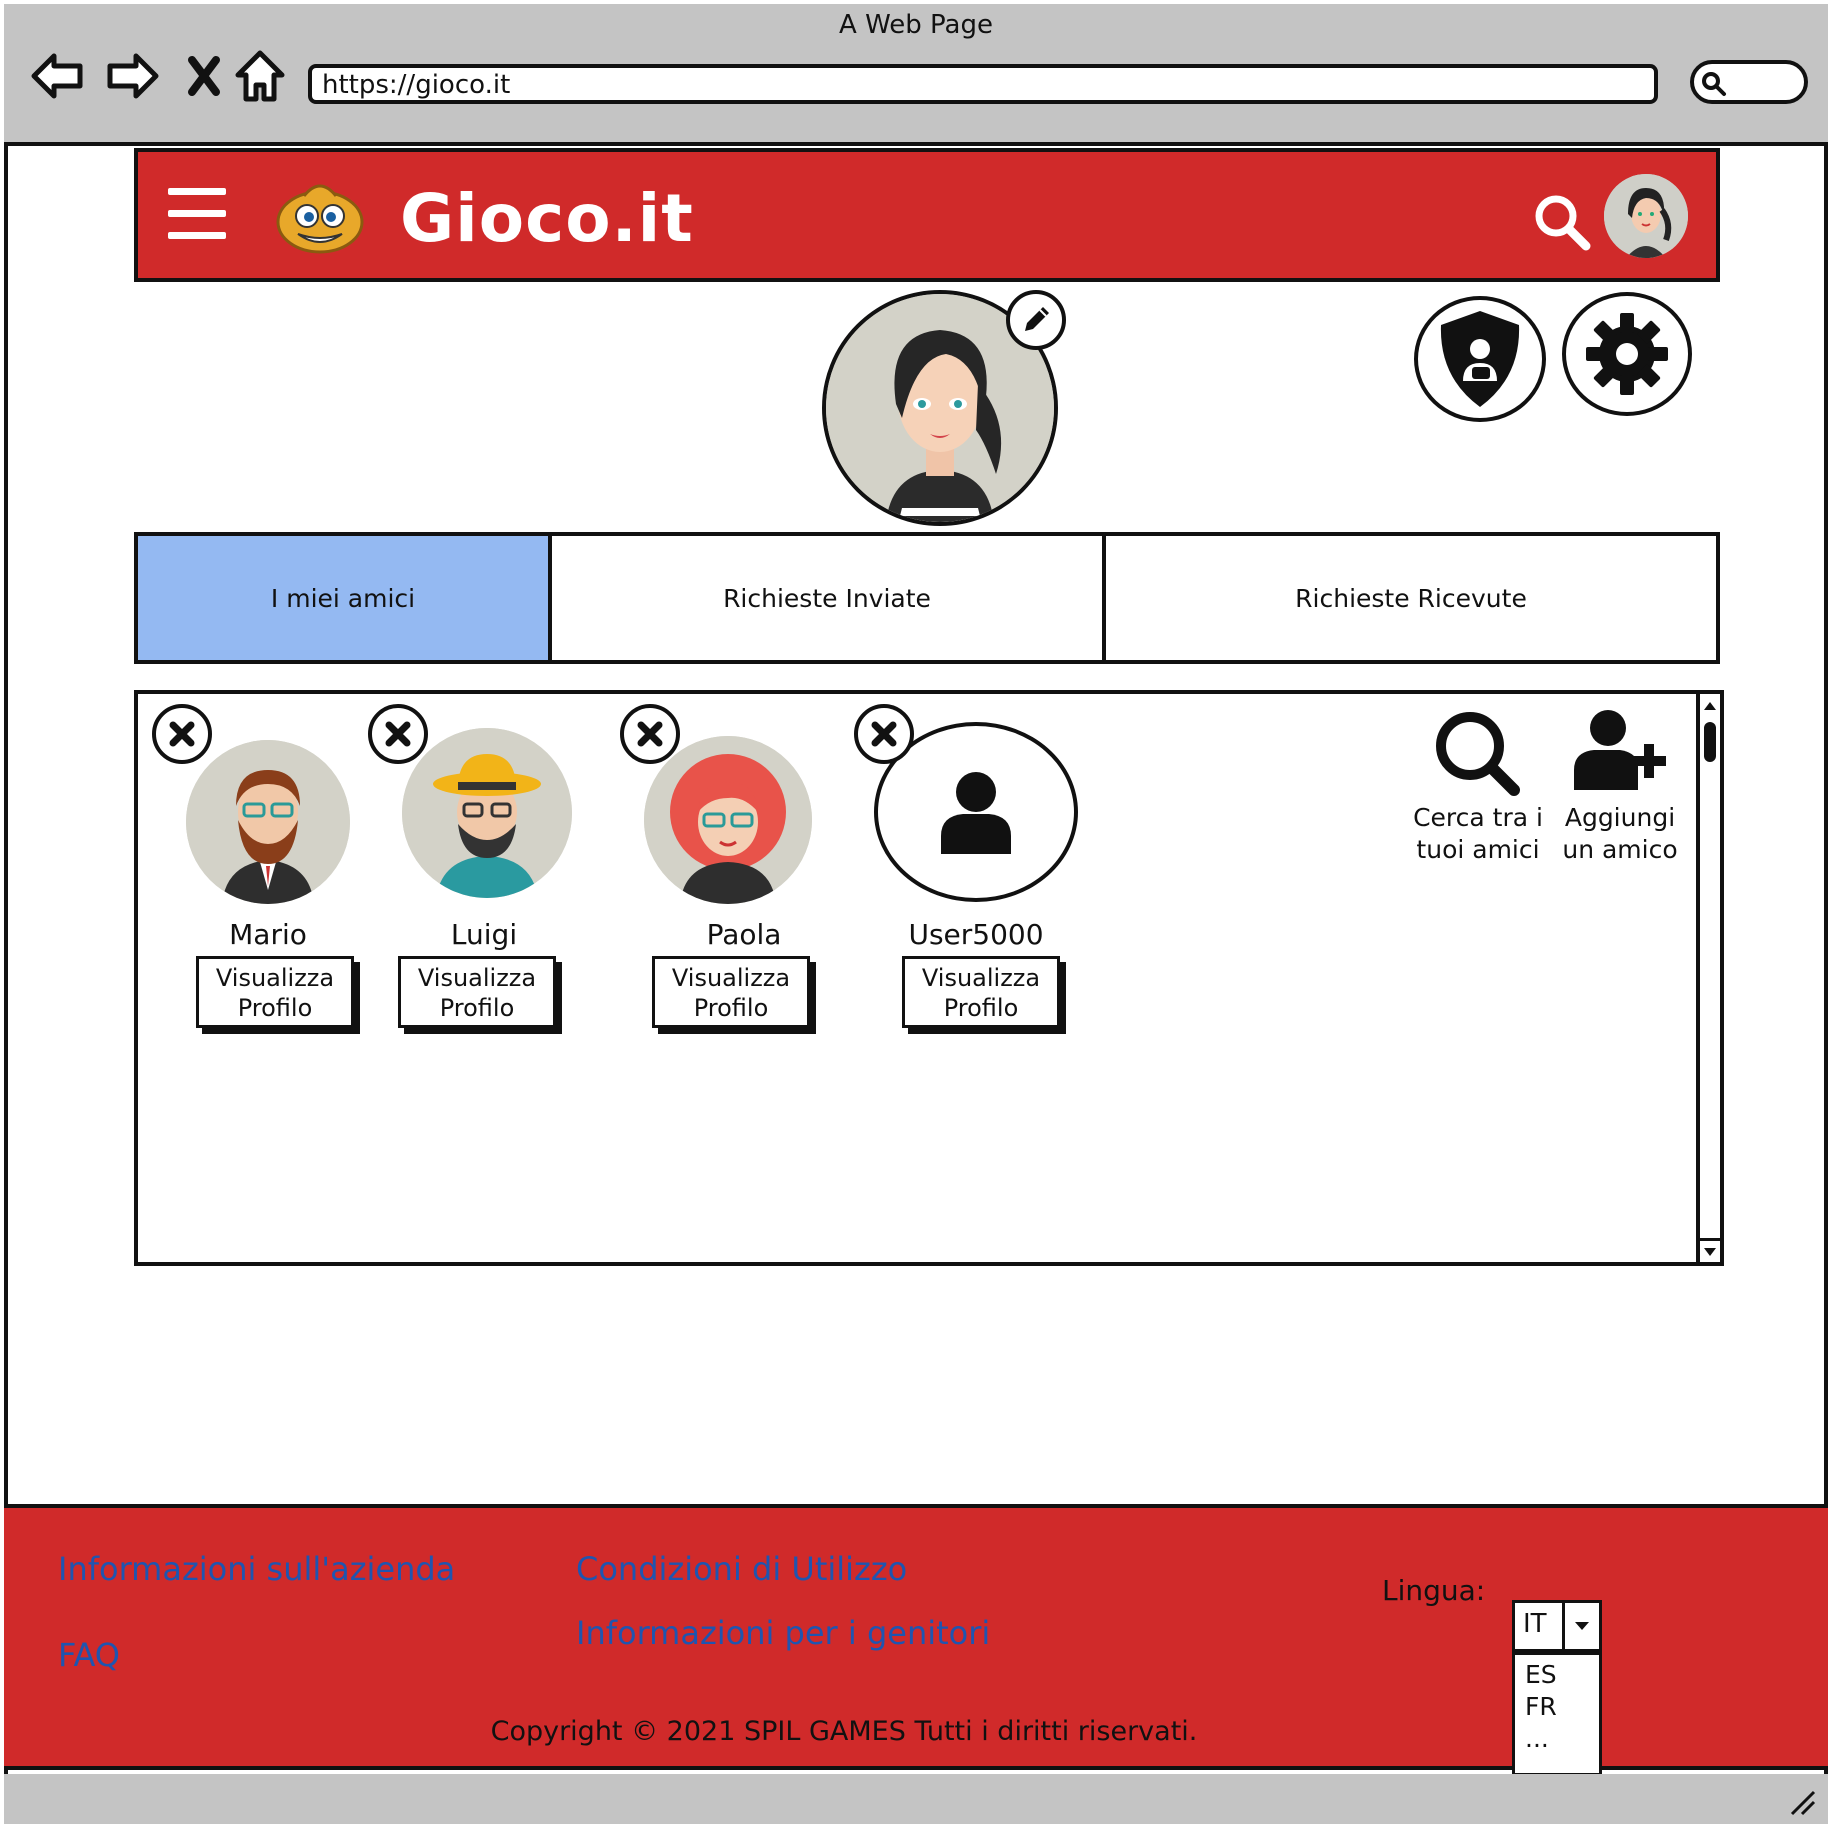 This screenshot has width=1832, height=1828. What do you see at coordinates (1710, 706) in the screenshot?
I see `scroll-up-arrow-icon` at bounding box center [1710, 706].